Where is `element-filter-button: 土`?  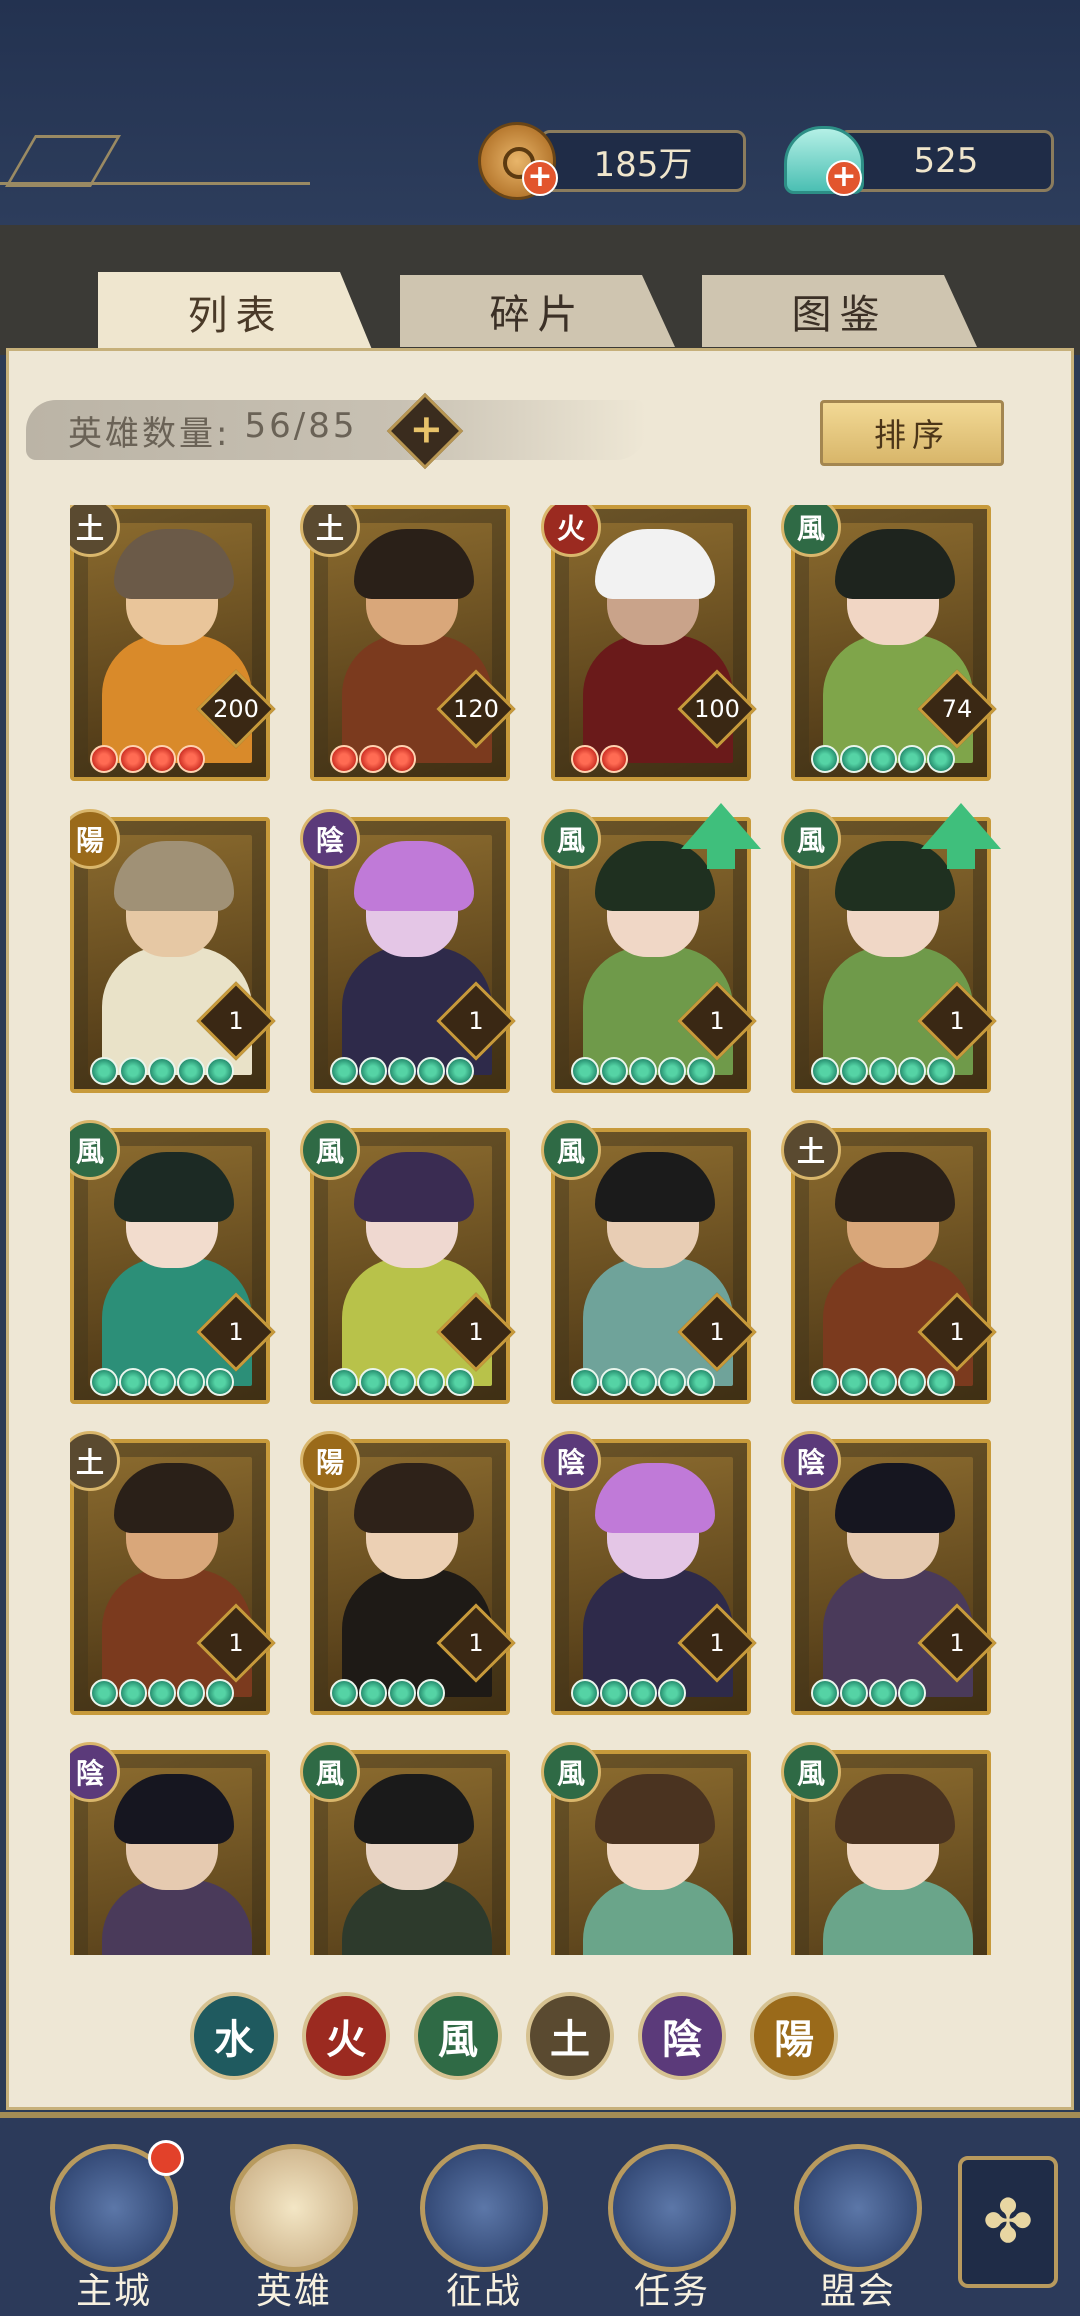
element-filter-button: 土 is located at coordinates (570, 2036).